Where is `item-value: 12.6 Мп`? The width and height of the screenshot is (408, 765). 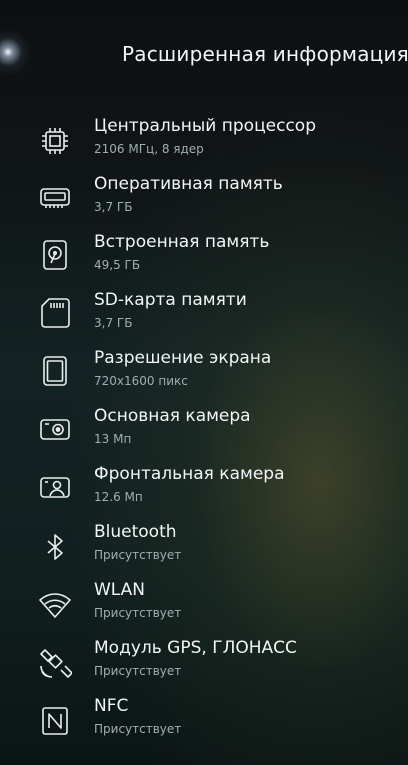
item-value: 12.6 Мп is located at coordinates (118, 497).